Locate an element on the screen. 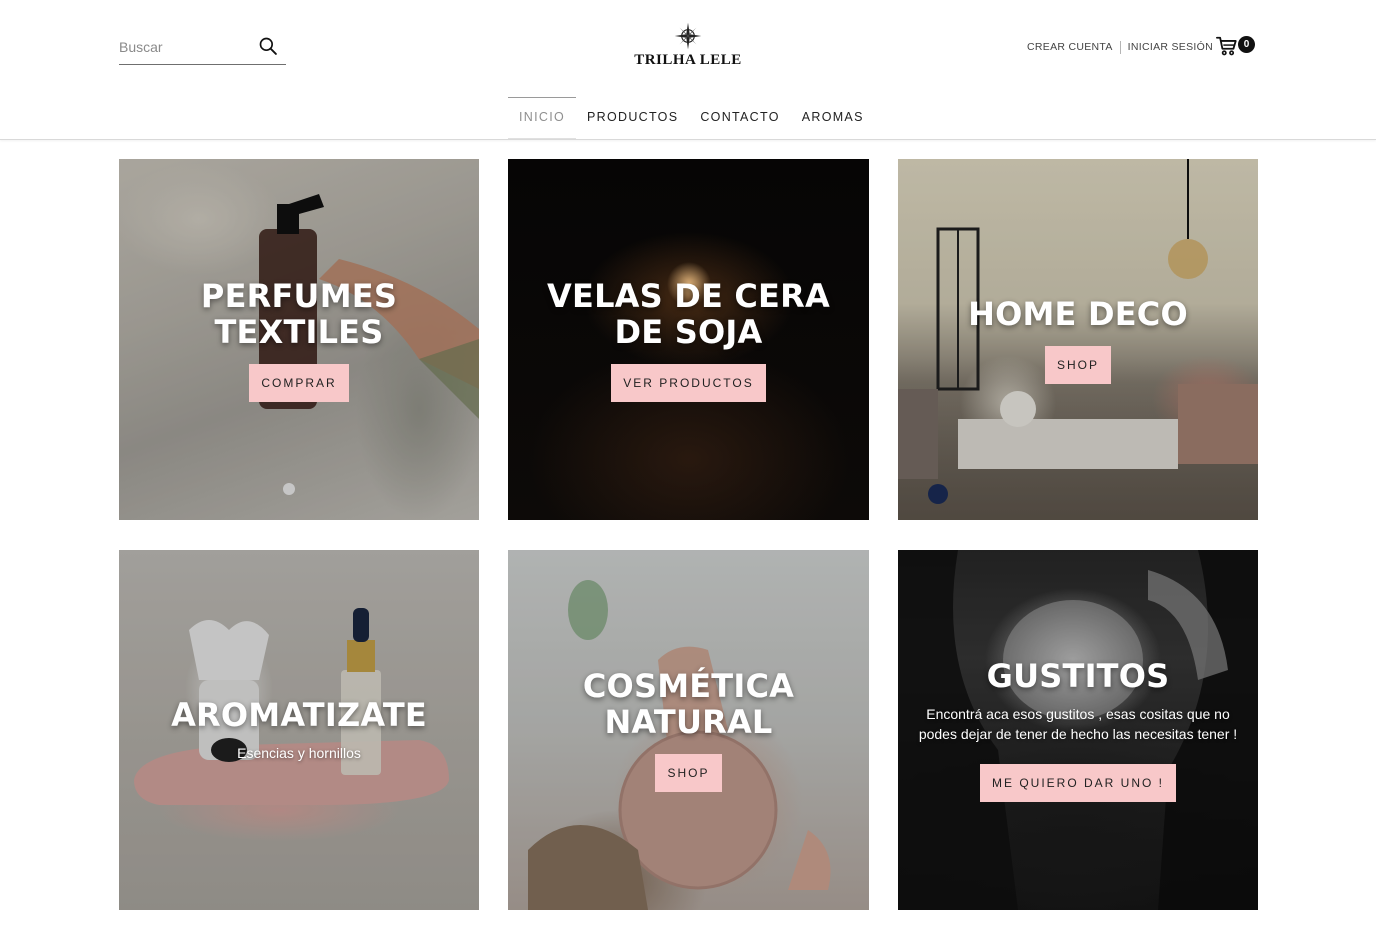  cart-count-badge: 0 is located at coordinates (1246, 44).